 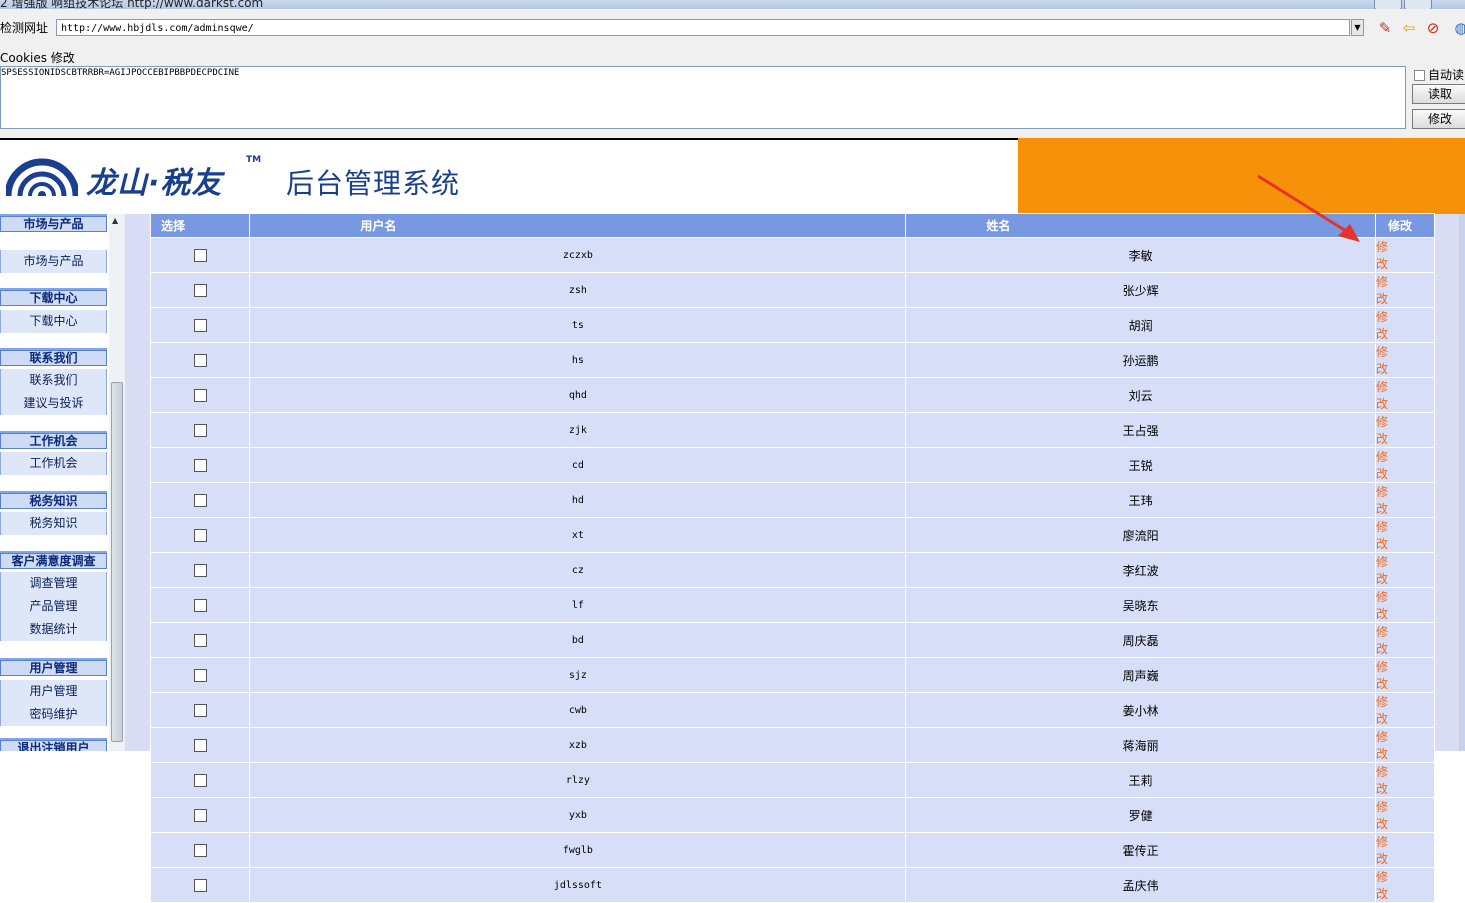 I want to click on menu-section-header: 用户管理, so click(x=53, y=667).